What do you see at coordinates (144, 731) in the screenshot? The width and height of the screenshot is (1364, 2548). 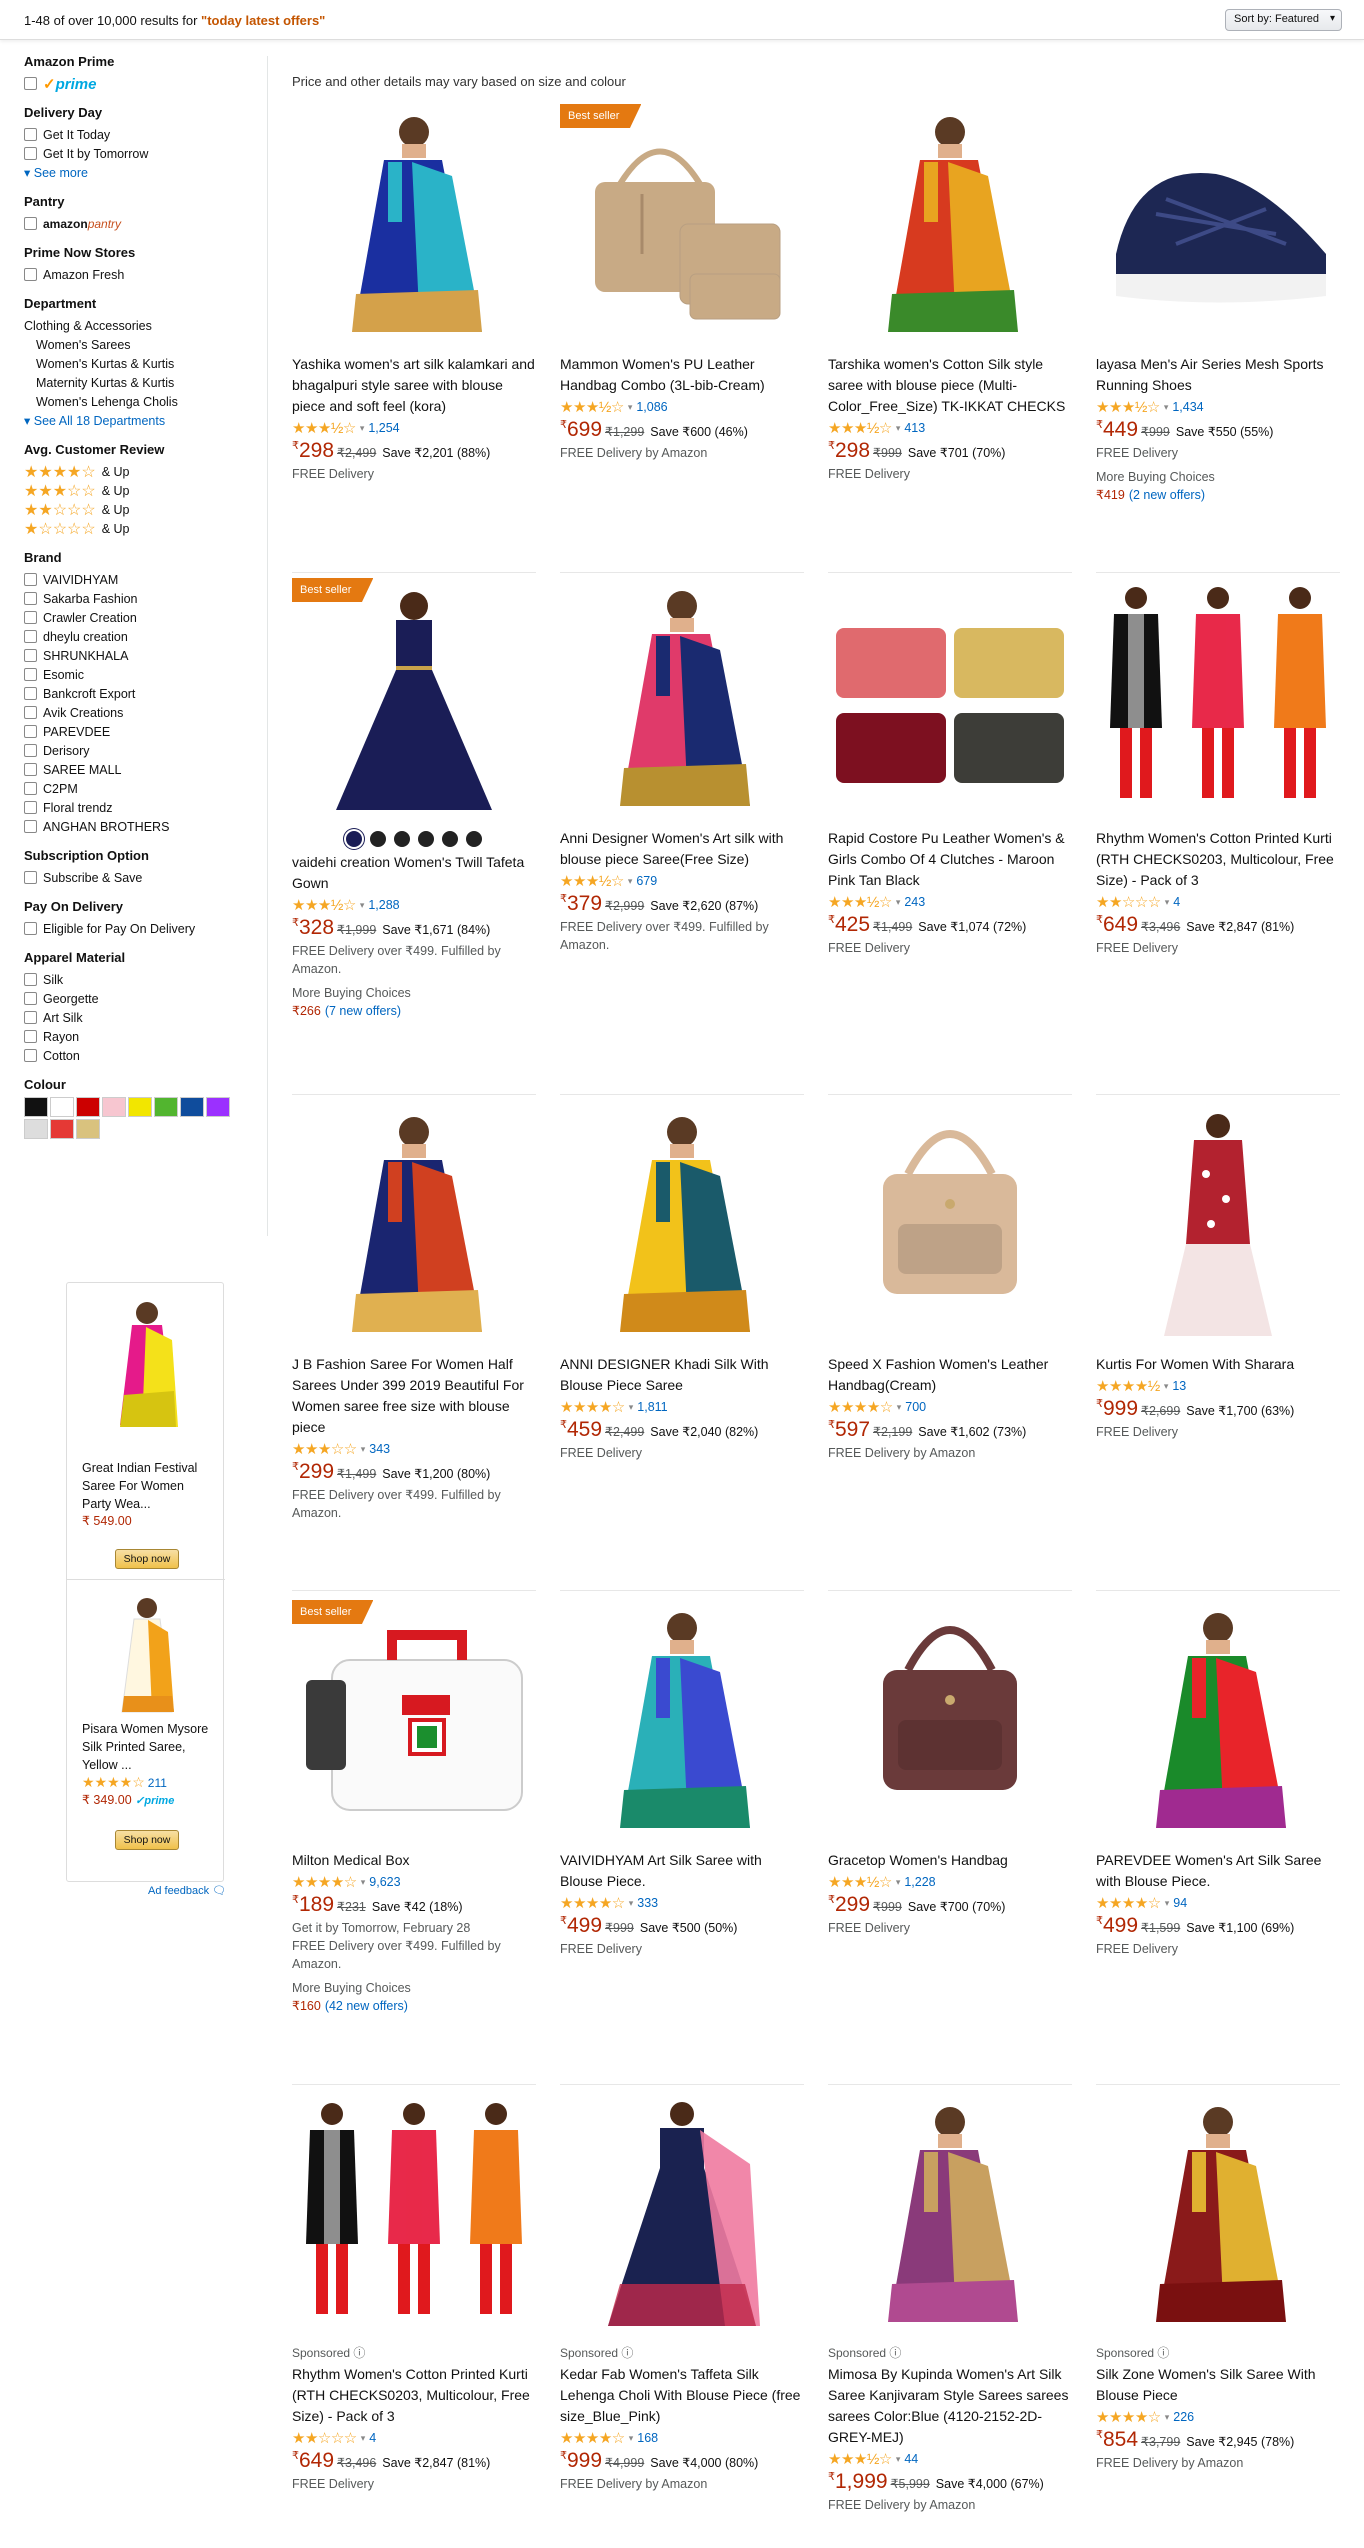 I see `filter-option: PAREVDEE` at bounding box center [144, 731].